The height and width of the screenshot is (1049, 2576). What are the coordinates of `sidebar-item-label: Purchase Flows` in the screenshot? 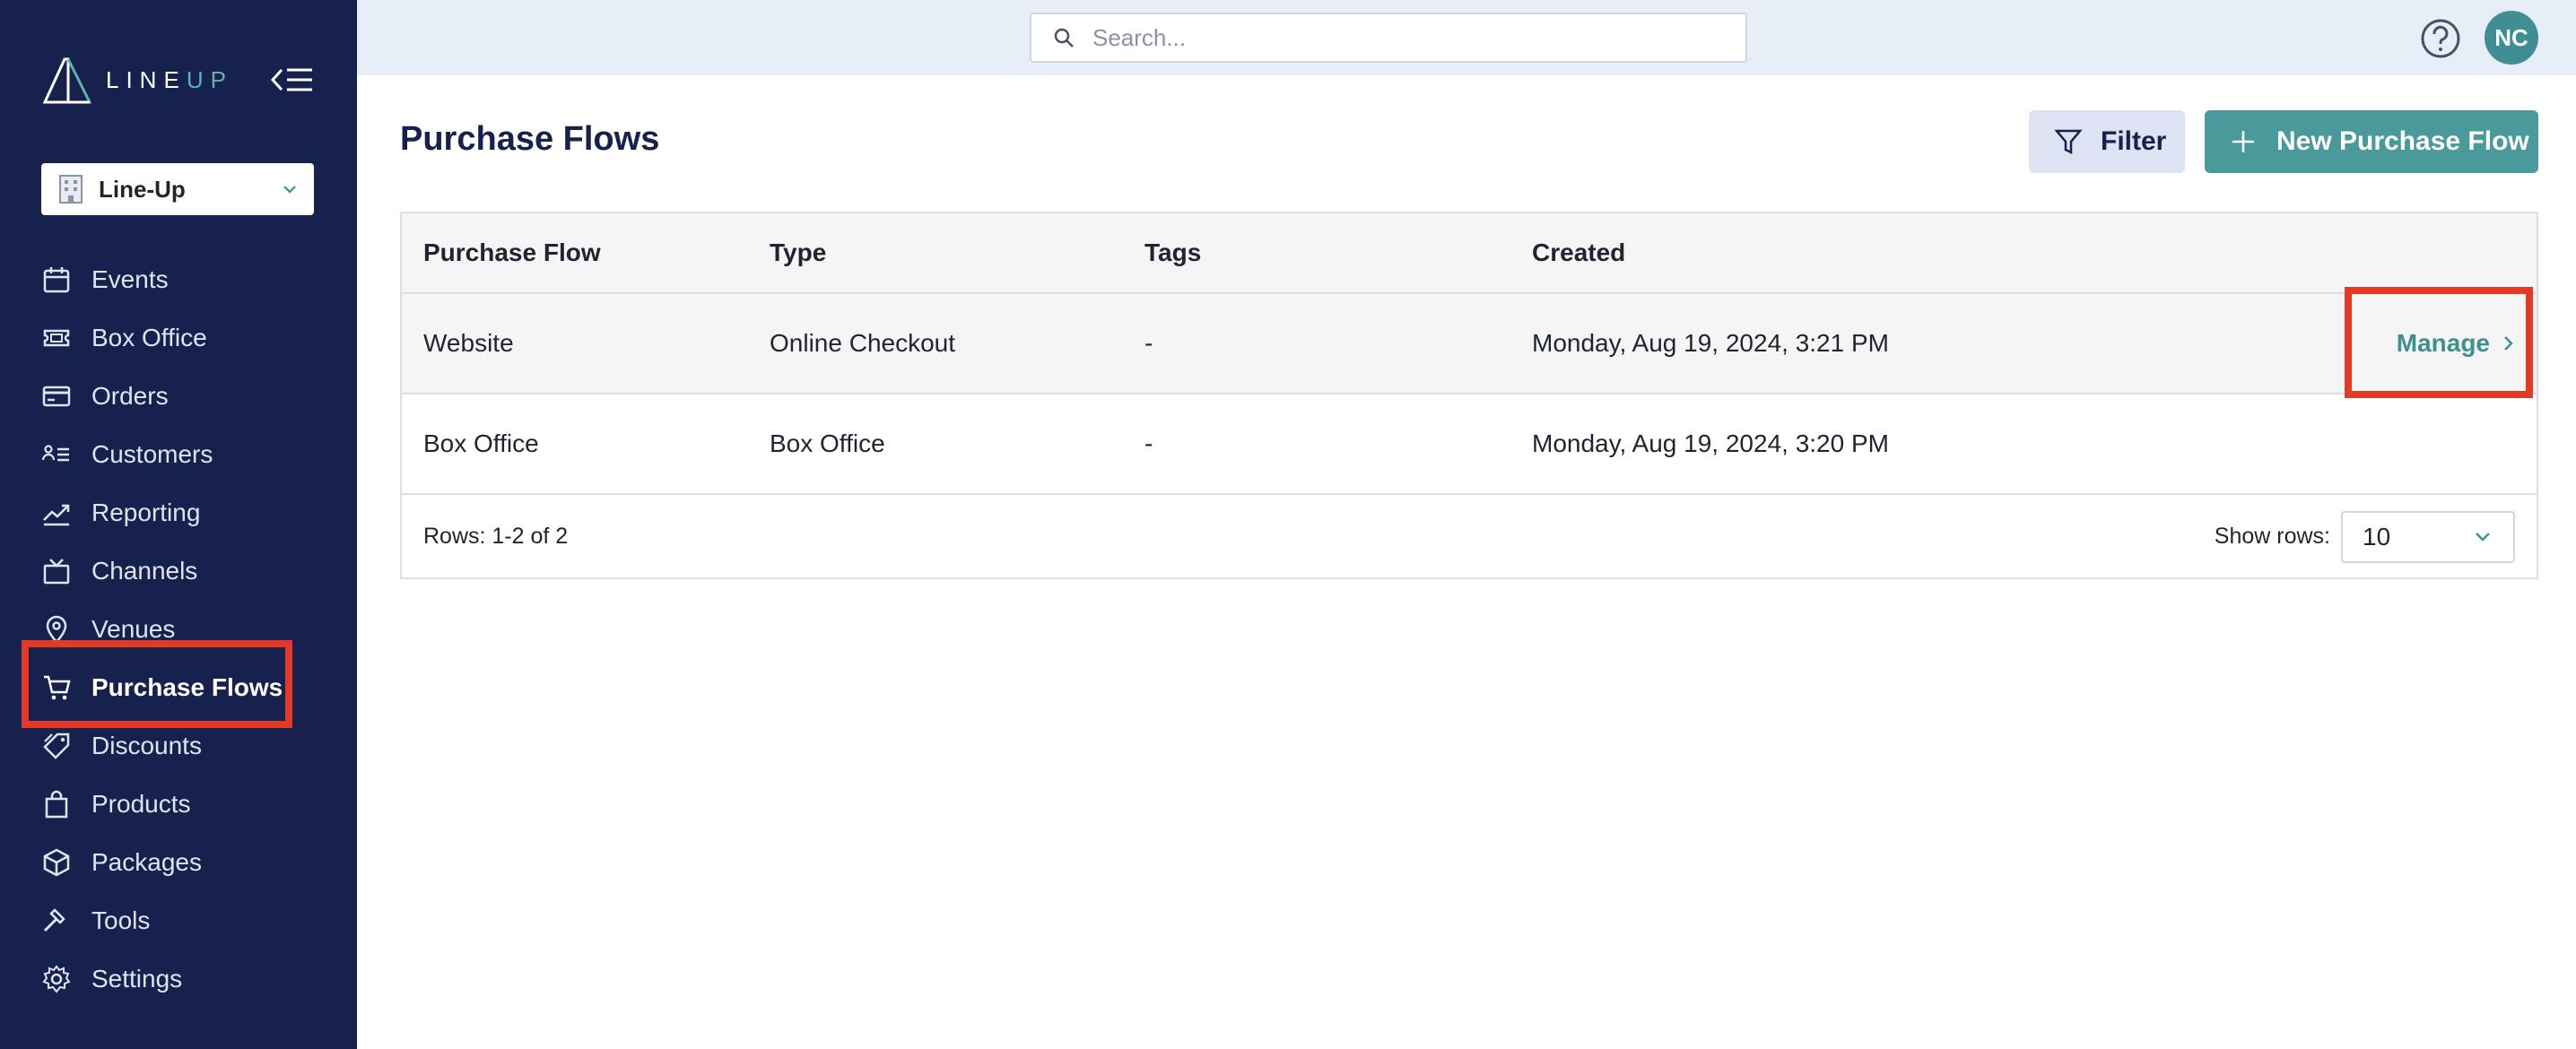 It's located at (187, 687).